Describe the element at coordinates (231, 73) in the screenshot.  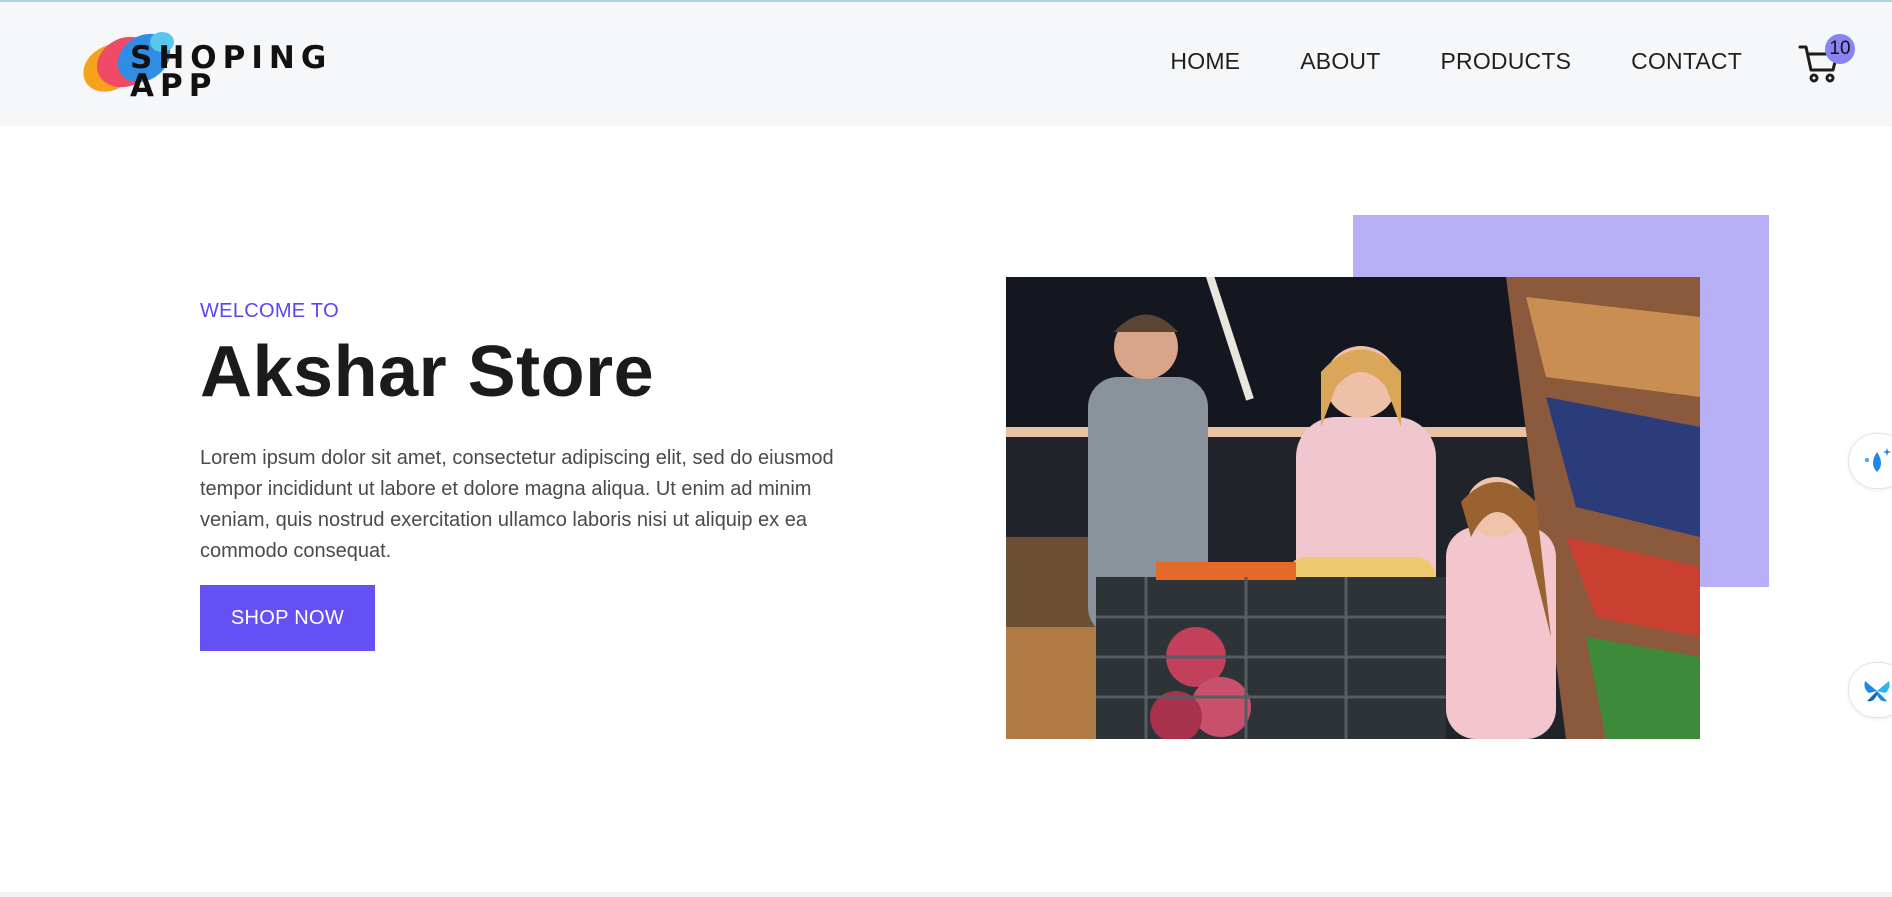
I see `logo-text: SHOPING APP` at that location.